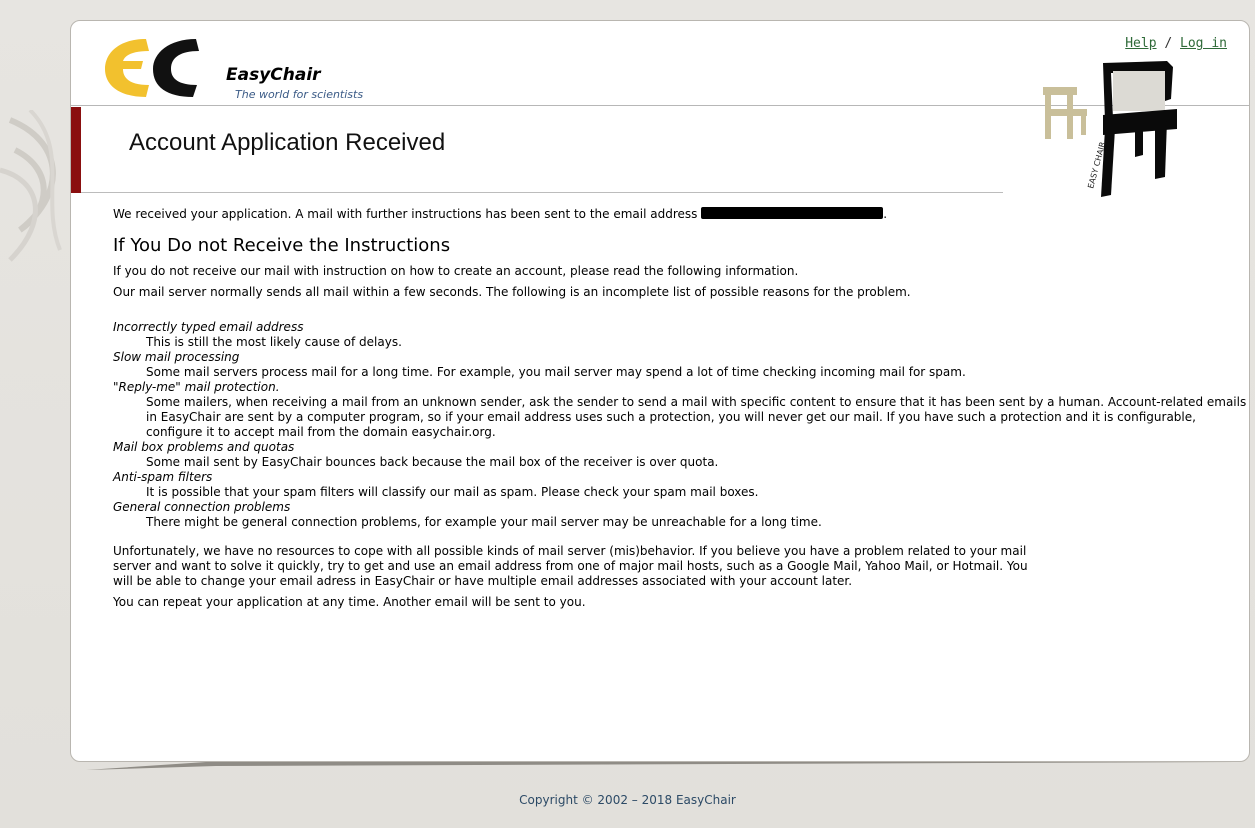 The image size is (1255, 828). Describe the element at coordinates (163, 477) in the screenshot. I see `reason-term: Anti-spam filters` at that location.